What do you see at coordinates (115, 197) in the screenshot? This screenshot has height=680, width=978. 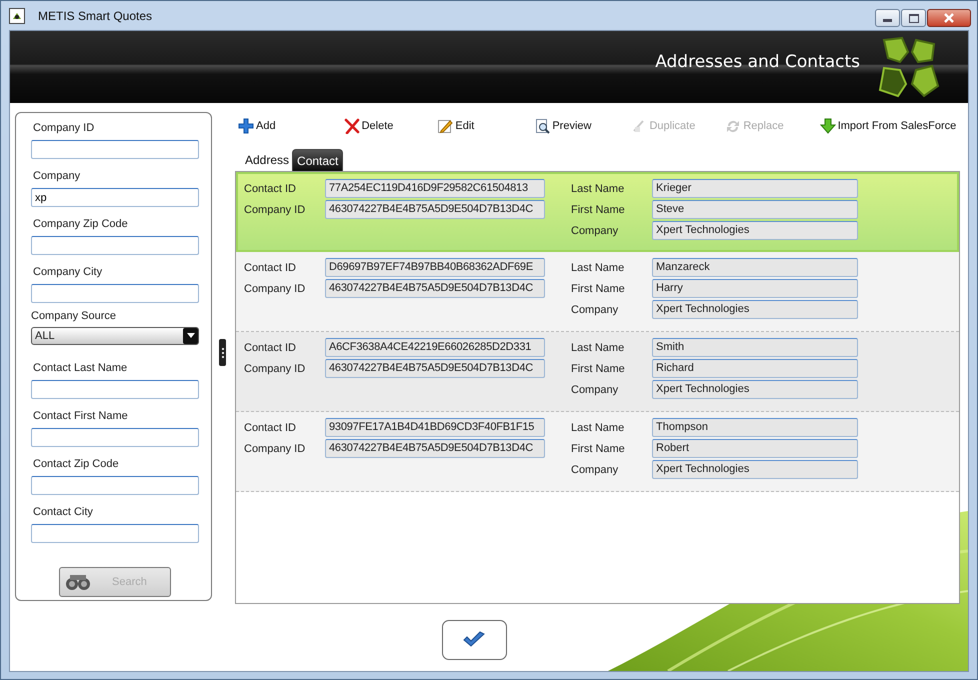 I see `input-field: xp` at bounding box center [115, 197].